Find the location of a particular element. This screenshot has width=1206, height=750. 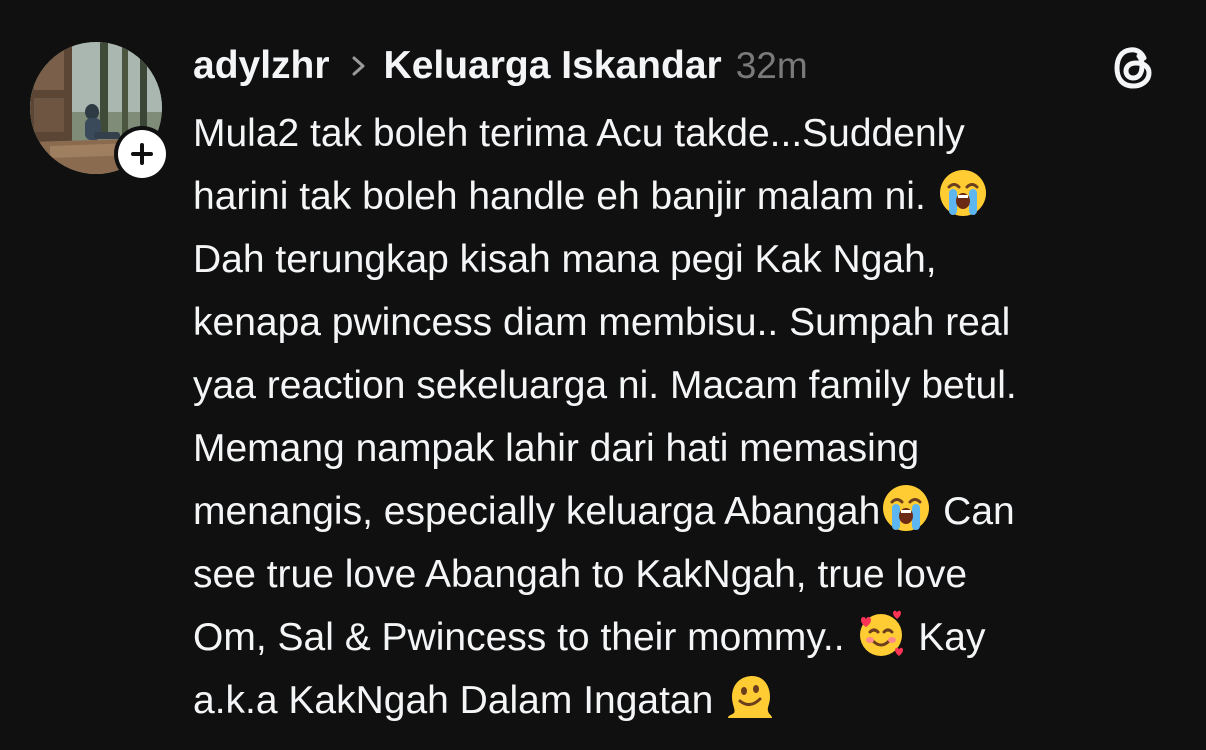

post-header: adylzhr Keluarga Iskandar 32m is located at coordinates (500, 66).